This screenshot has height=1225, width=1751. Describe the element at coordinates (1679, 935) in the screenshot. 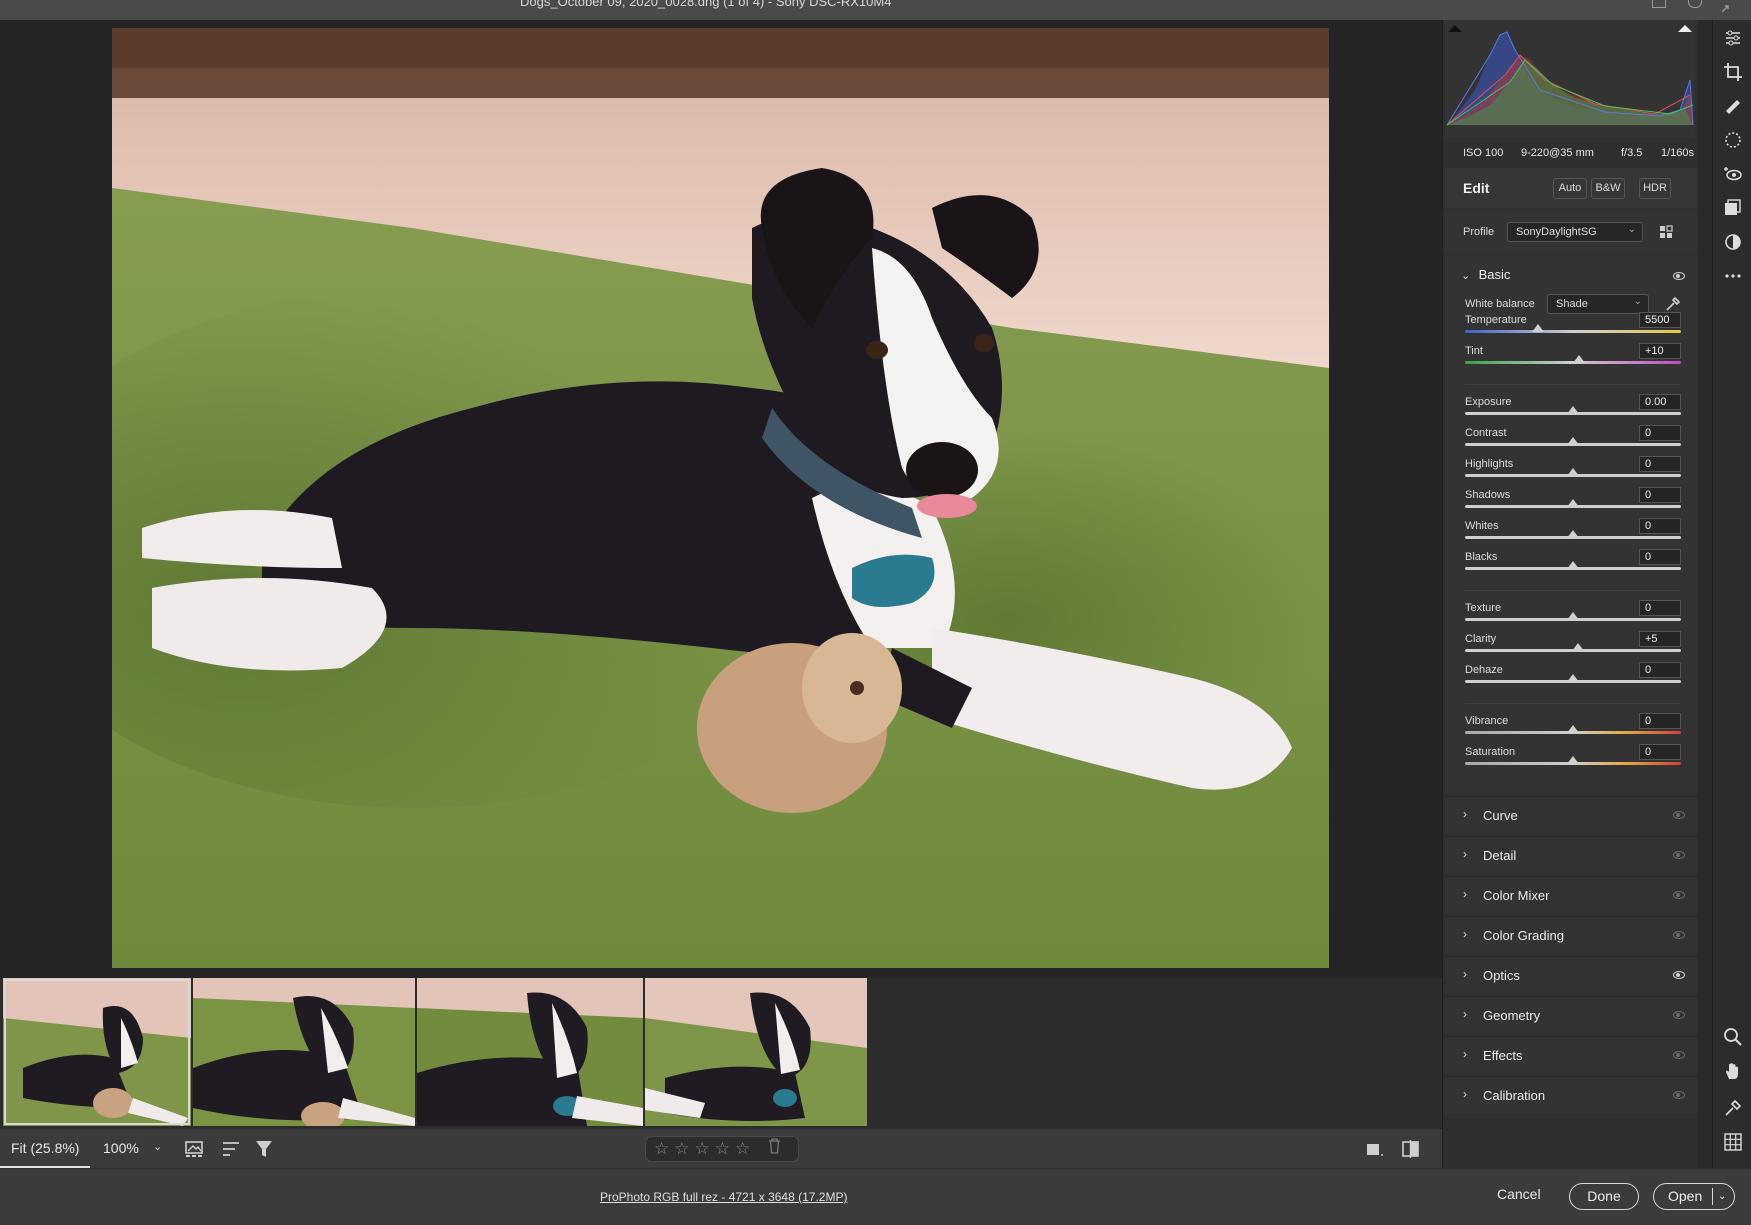

I see `section-color-grading-eye-icon` at that location.